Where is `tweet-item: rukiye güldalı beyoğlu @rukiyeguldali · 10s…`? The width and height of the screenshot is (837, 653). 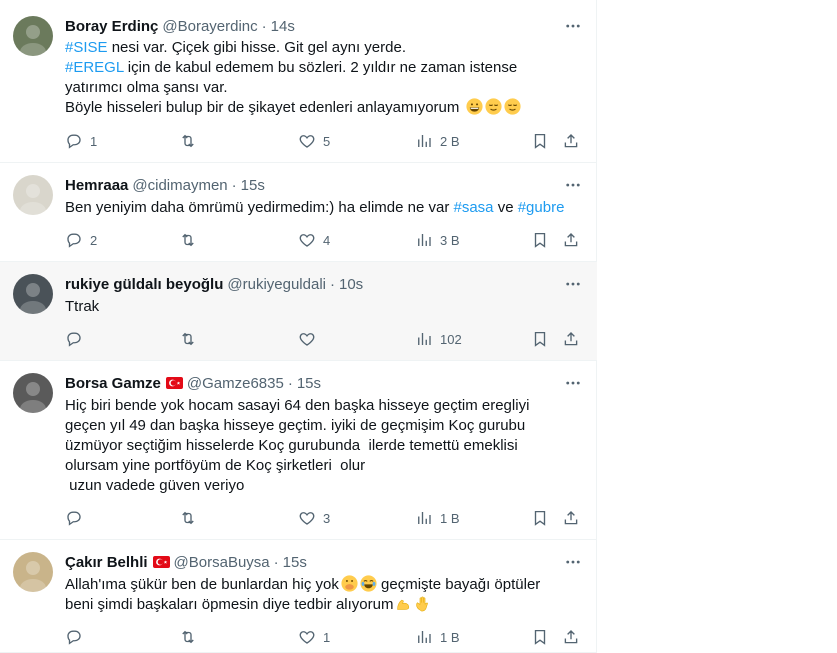 tweet-item: rukiye güldalı beyoğlu @rukiyeguldali · 10s… is located at coordinates (298, 311).